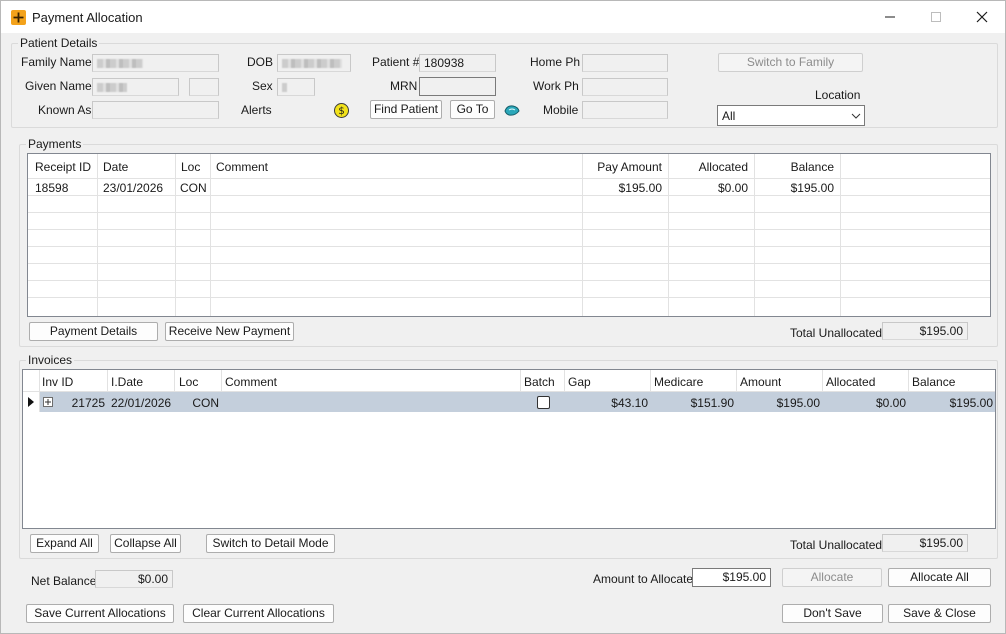 The height and width of the screenshot is (634, 1006). What do you see at coordinates (404, 86) in the screenshot?
I see `mrn-label: MRN` at bounding box center [404, 86].